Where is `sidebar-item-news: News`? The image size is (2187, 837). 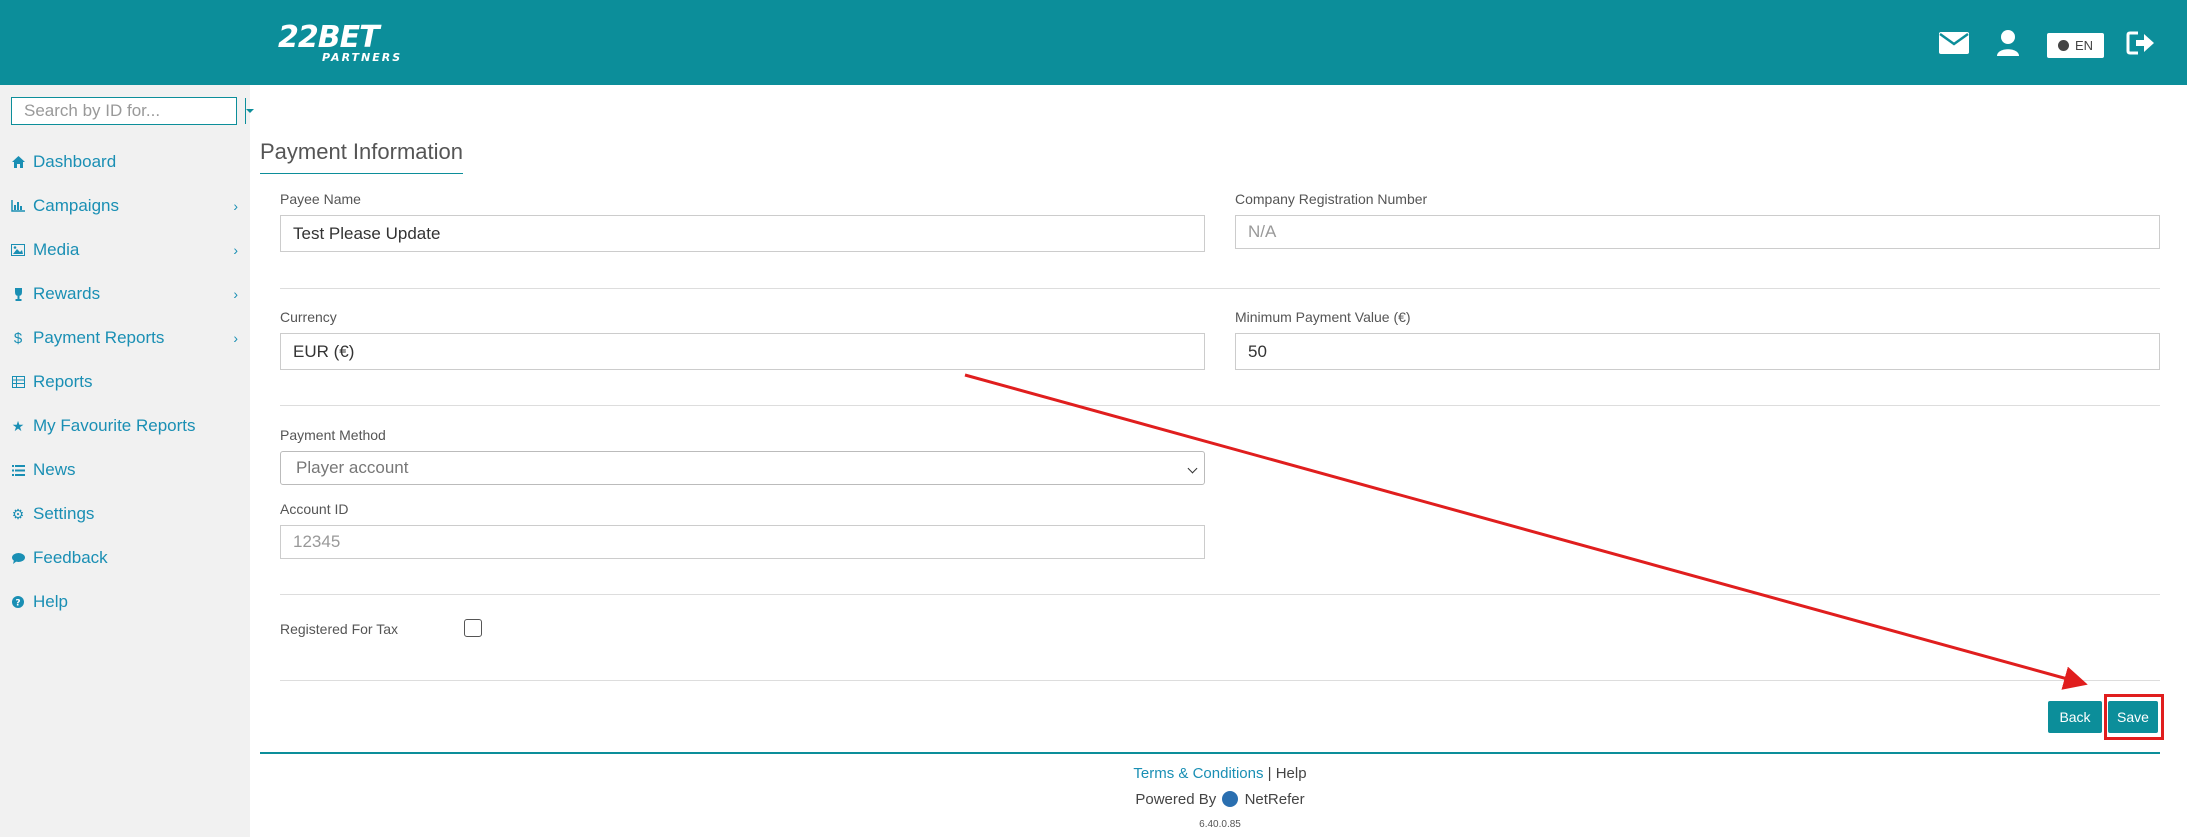
sidebar-item-news: News is located at coordinates (125, 470).